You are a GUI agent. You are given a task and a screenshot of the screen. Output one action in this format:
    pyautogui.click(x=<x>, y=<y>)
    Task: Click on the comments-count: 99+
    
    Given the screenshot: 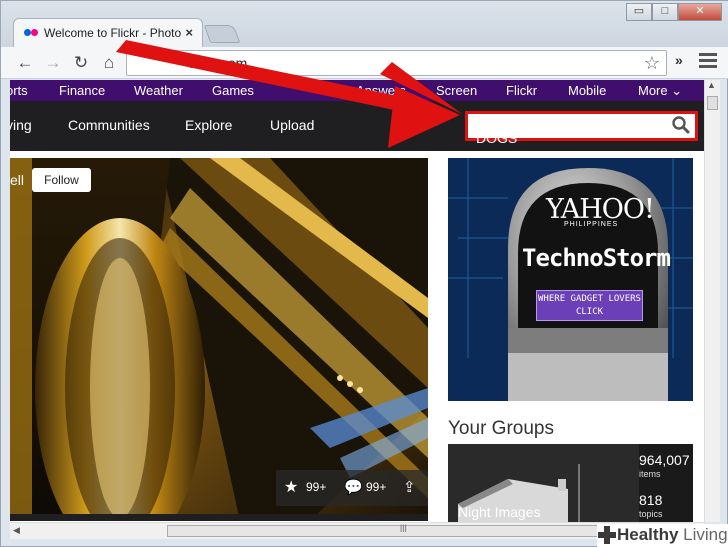 What is the action you would take?
    pyautogui.click(x=376, y=487)
    